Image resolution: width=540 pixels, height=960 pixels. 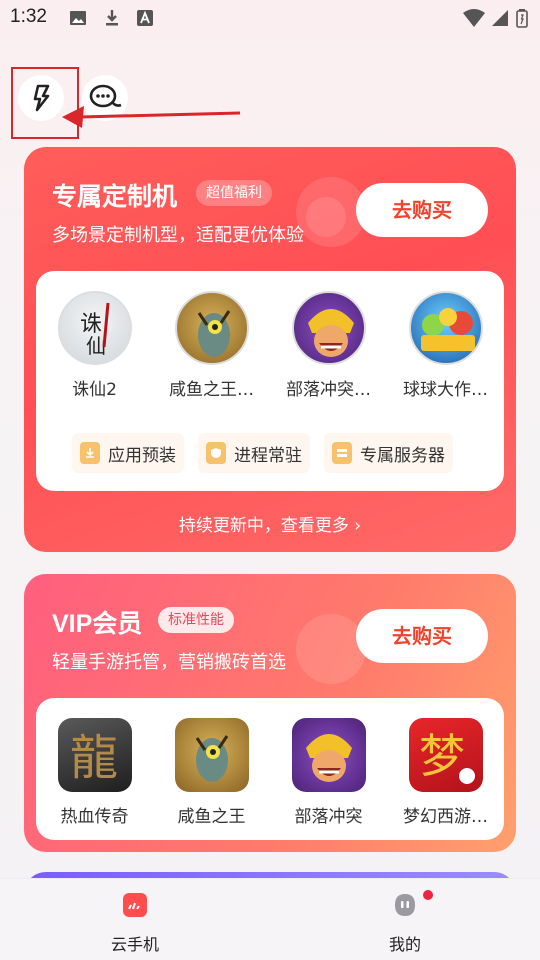 What do you see at coordinates (268, 455) in the screenshot?
I see `feature-label: 进程常驻` at bounding box center [268, 455].